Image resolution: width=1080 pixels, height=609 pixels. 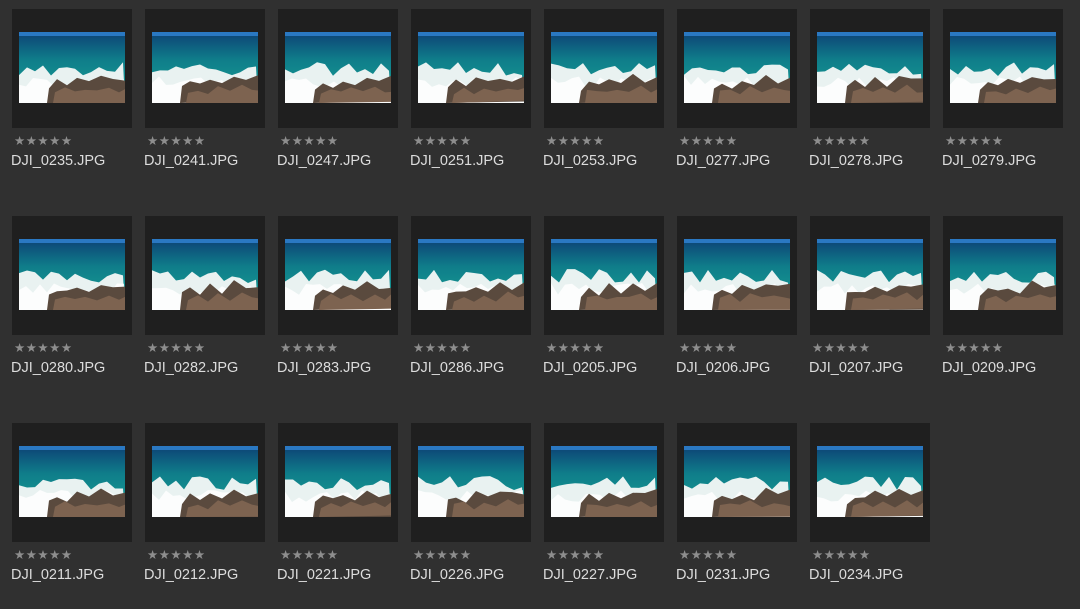 What do you see at coordinates (856, 368) in the screenshot?
I see `photo-filename: DJI_0207.JPG` at bounding box center [856, 368].